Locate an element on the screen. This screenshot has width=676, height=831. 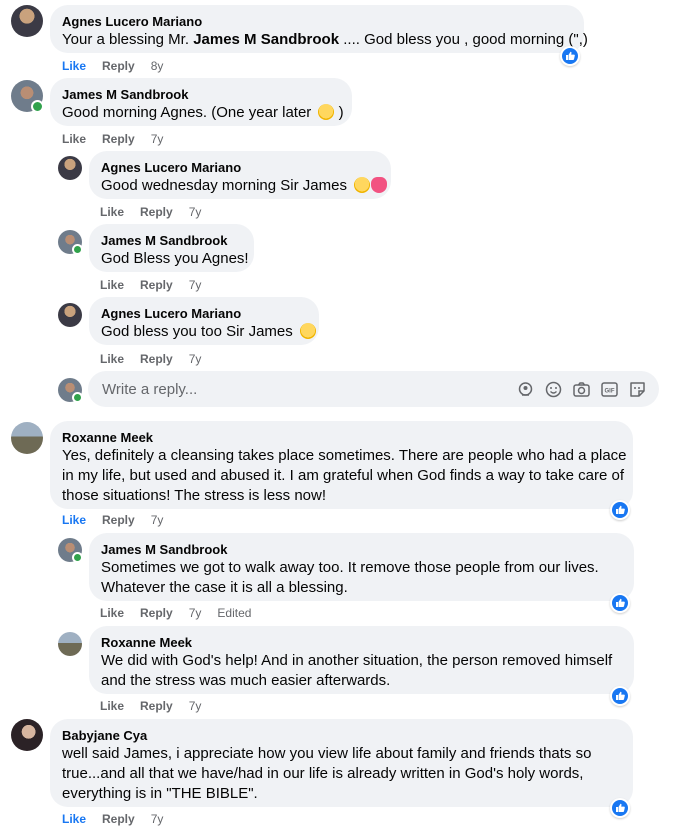
reply-input is located at coordinates (308, 389).